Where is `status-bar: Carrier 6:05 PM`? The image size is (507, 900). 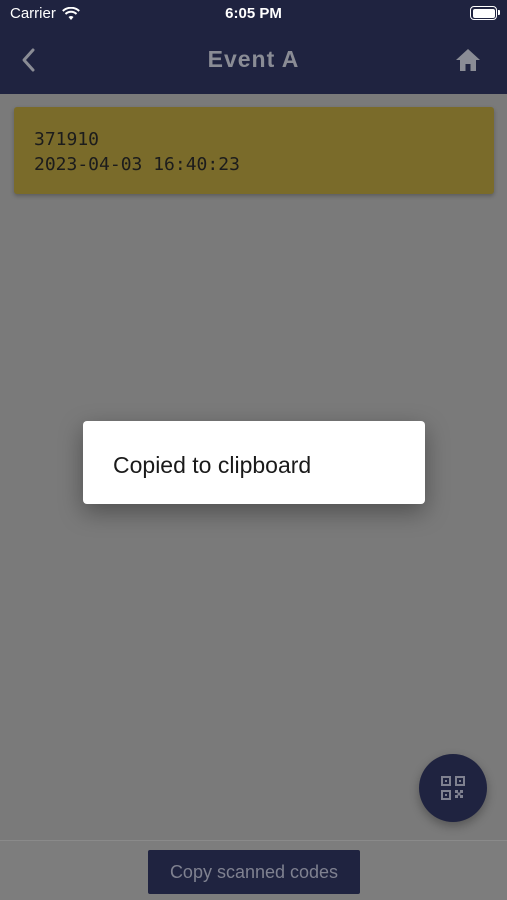 status-bar: Carrier 6:05 PM is located at coordinates (253, 14).